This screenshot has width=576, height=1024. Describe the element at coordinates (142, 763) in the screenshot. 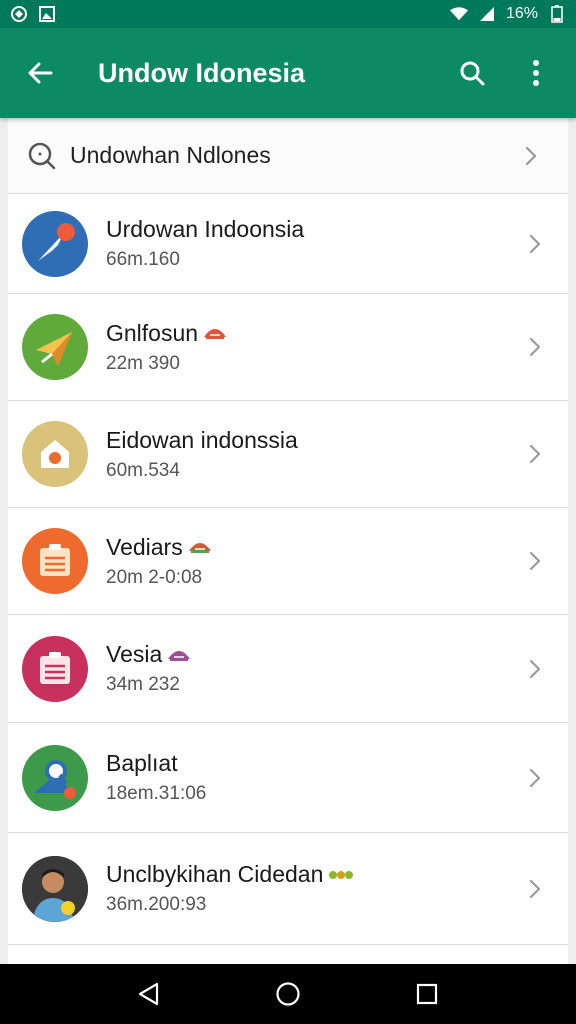

I see `item-title: Baplıat` at that location.